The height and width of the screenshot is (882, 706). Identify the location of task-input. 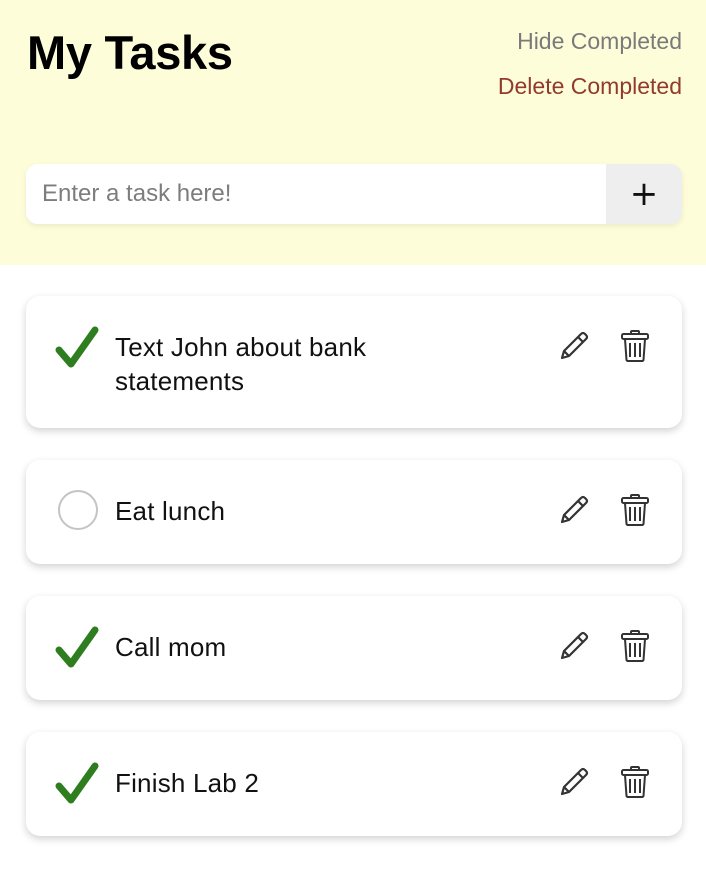
(316, 194).